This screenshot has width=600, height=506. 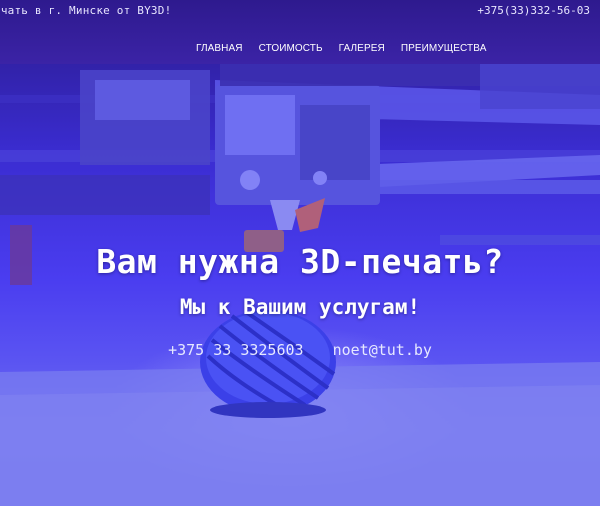 I want to click on nav-item-pricing: СТОИМОСТЬ, so click(x=291, y=48).